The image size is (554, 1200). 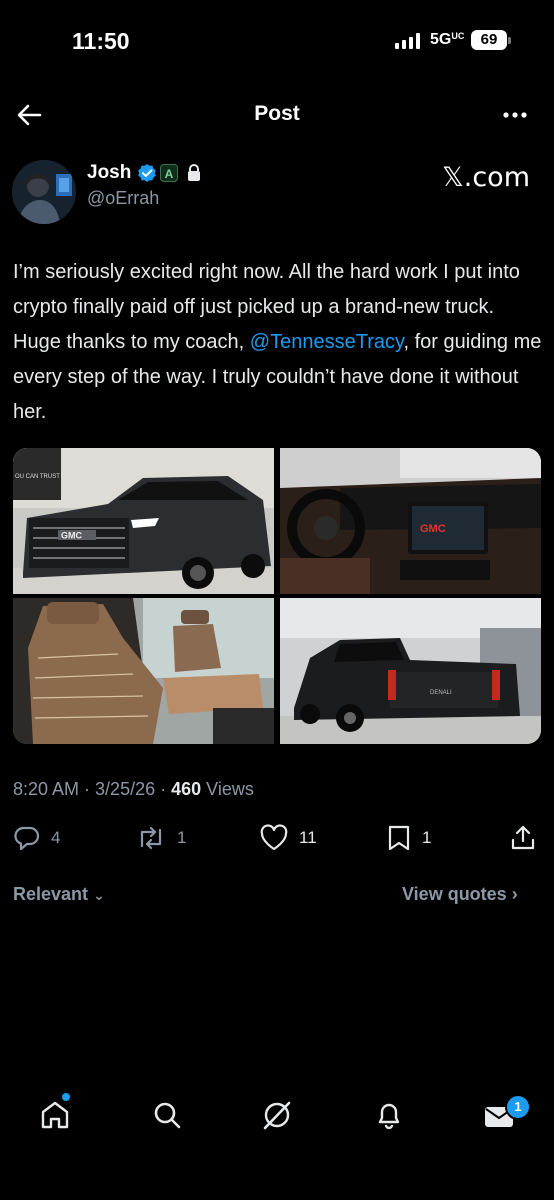 I want to click on sort-replies-button: Relevant ⌄, so click(x=59, y=894).